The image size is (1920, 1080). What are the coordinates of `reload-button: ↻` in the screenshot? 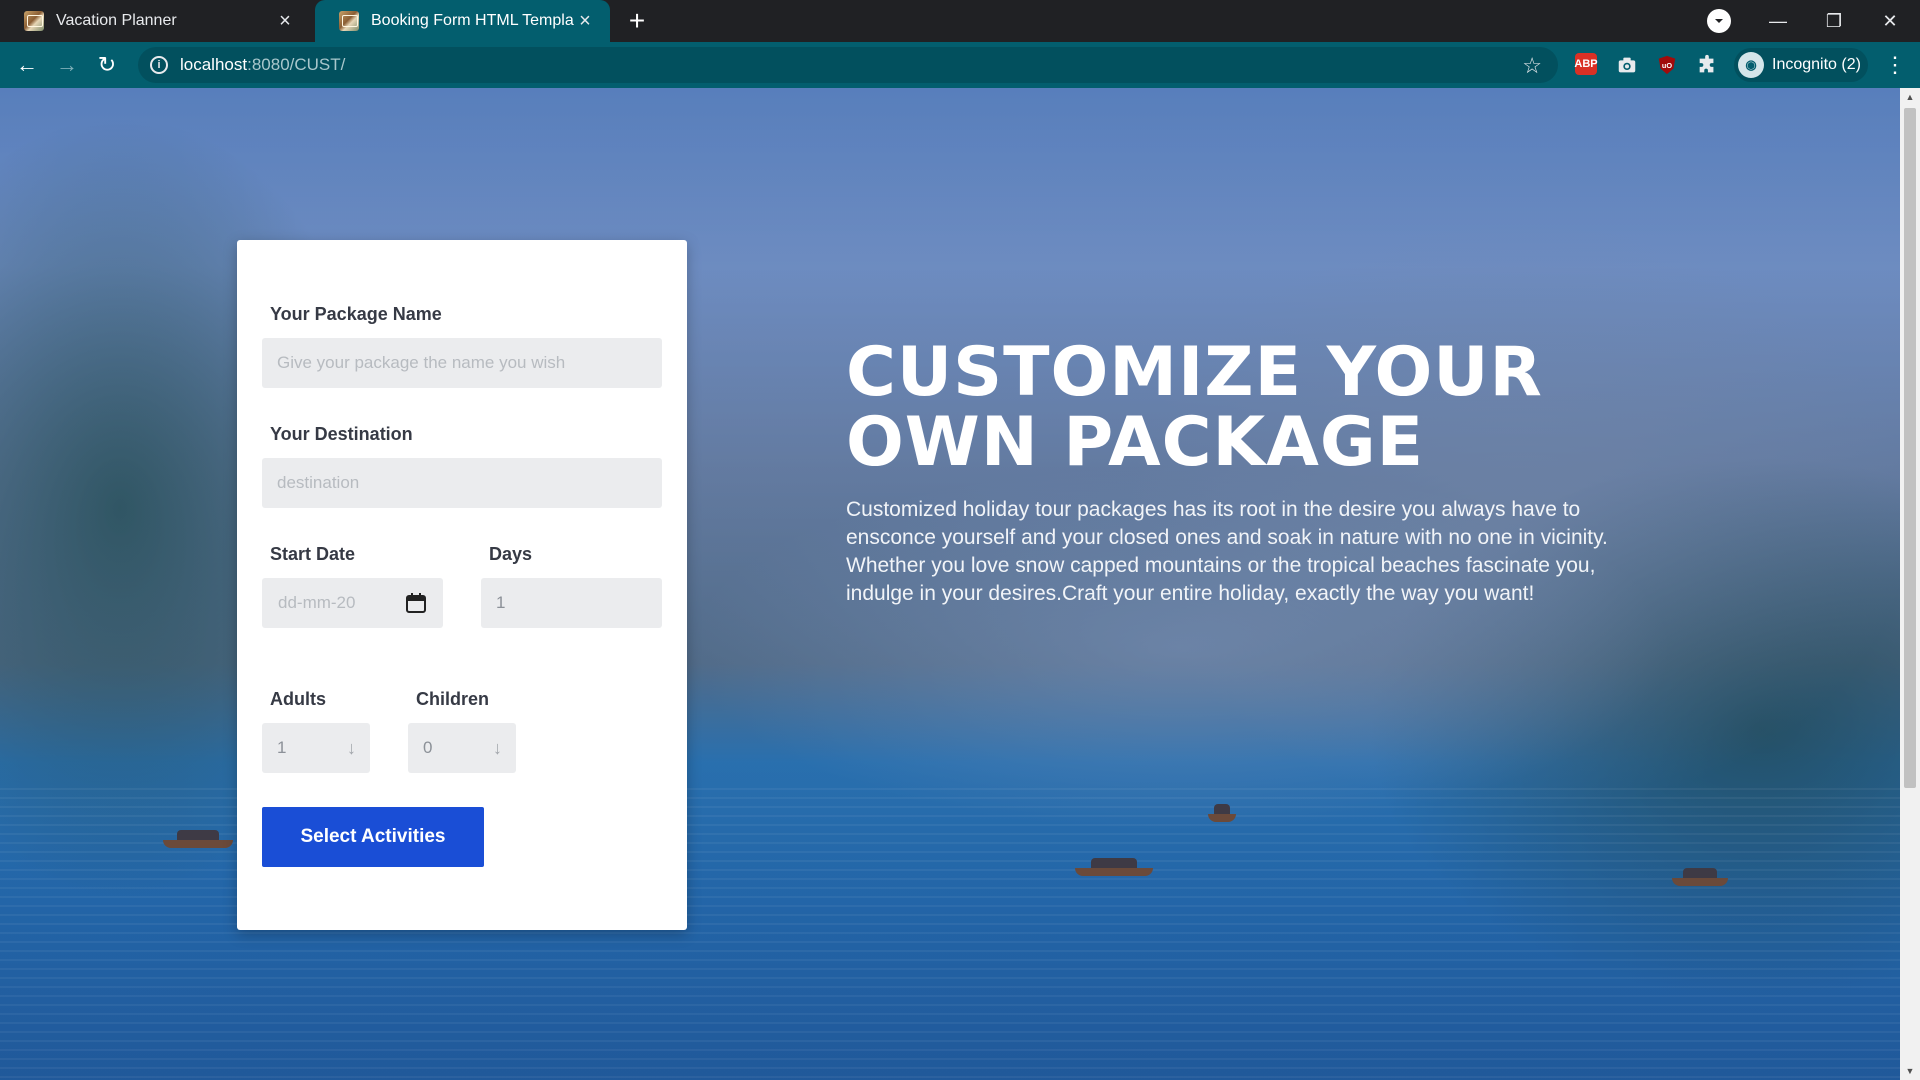 It's located at (107, 65).